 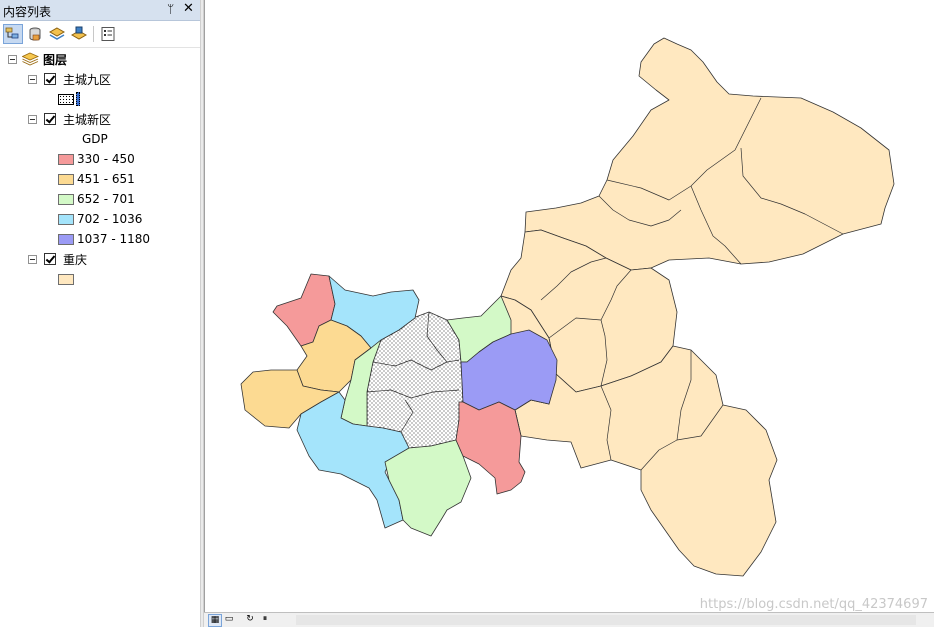 I want to click on list-by-selection-icon, so click(x=79, y=34).